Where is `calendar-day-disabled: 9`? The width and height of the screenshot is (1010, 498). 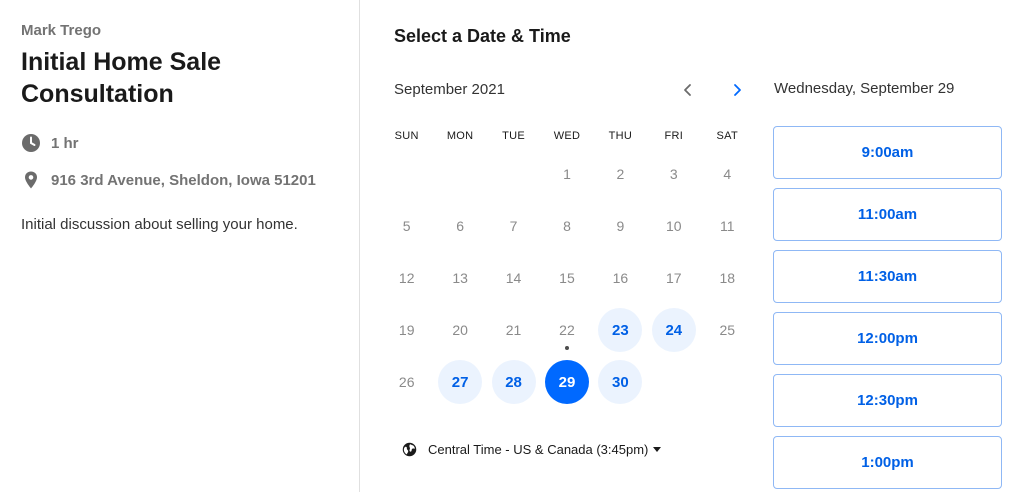
calendar-day-disabled: 9 is located at coordinates (620, 226).